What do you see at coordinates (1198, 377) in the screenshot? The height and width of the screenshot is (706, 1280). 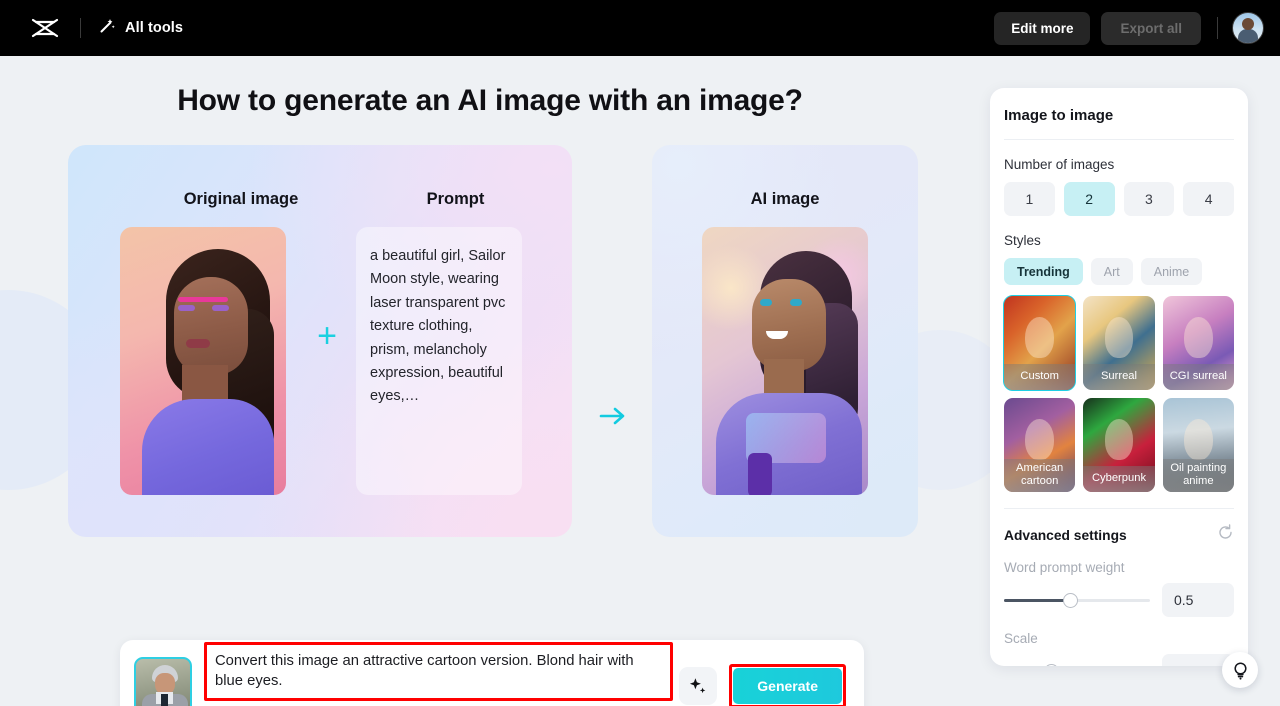 I see `style-card-label: CGI surreal` at bounding box center [1198, 377].